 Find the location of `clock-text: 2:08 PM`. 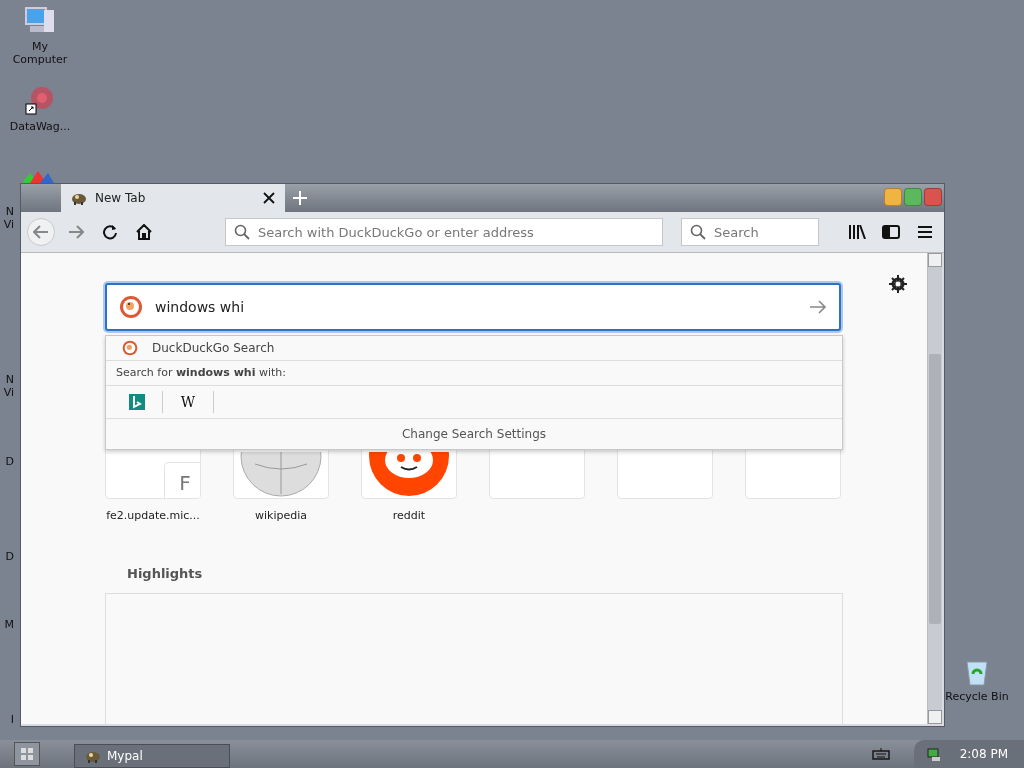

clock-text: 2:08 PM is located at coordinates (983, 754).